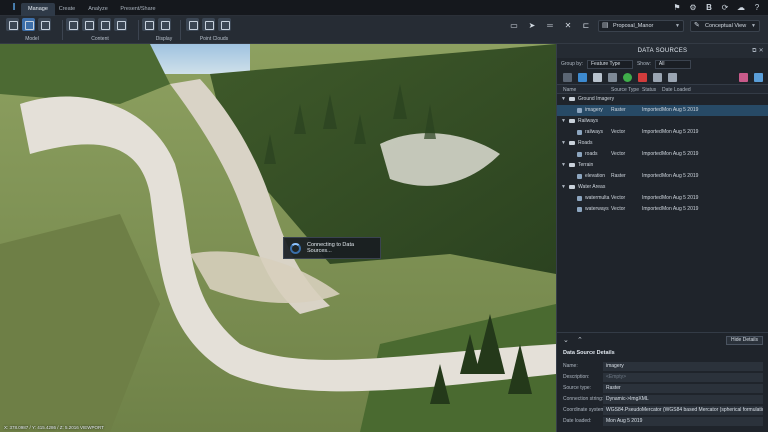 Image resolution: width=768 pixels, height=432 pixels. Describe the element at coordinates (744, 340) in the screenshot. I see `hide-details-button: Hide Details` at that location.